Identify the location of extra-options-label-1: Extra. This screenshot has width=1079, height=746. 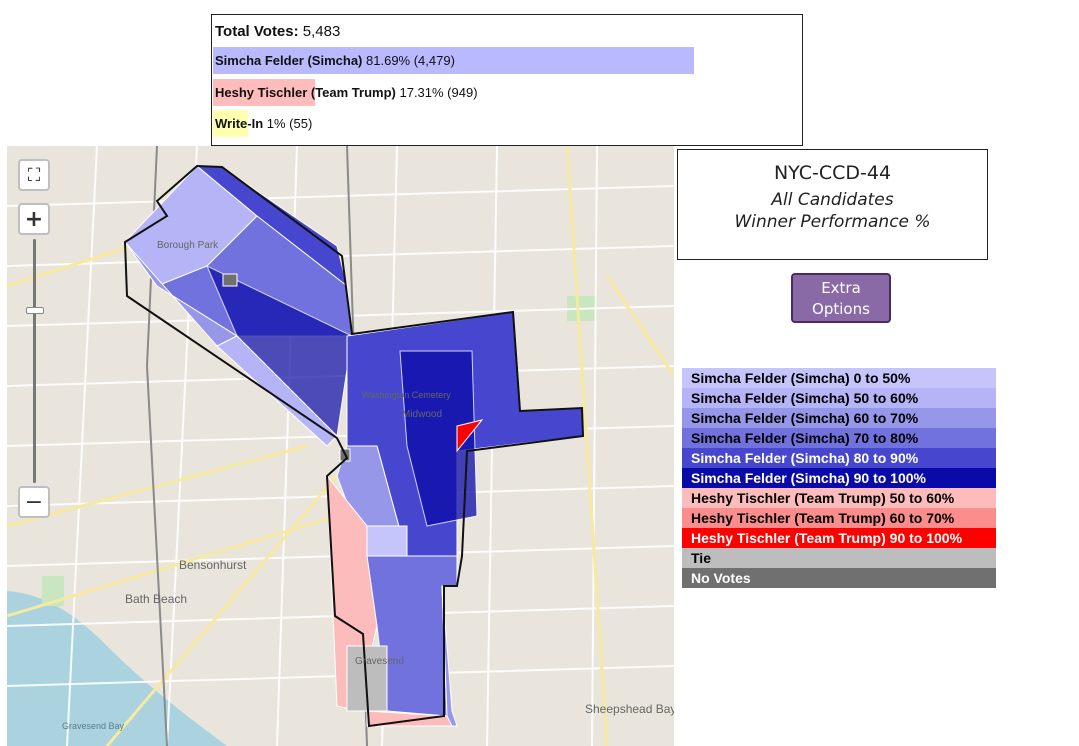
(841, 288).